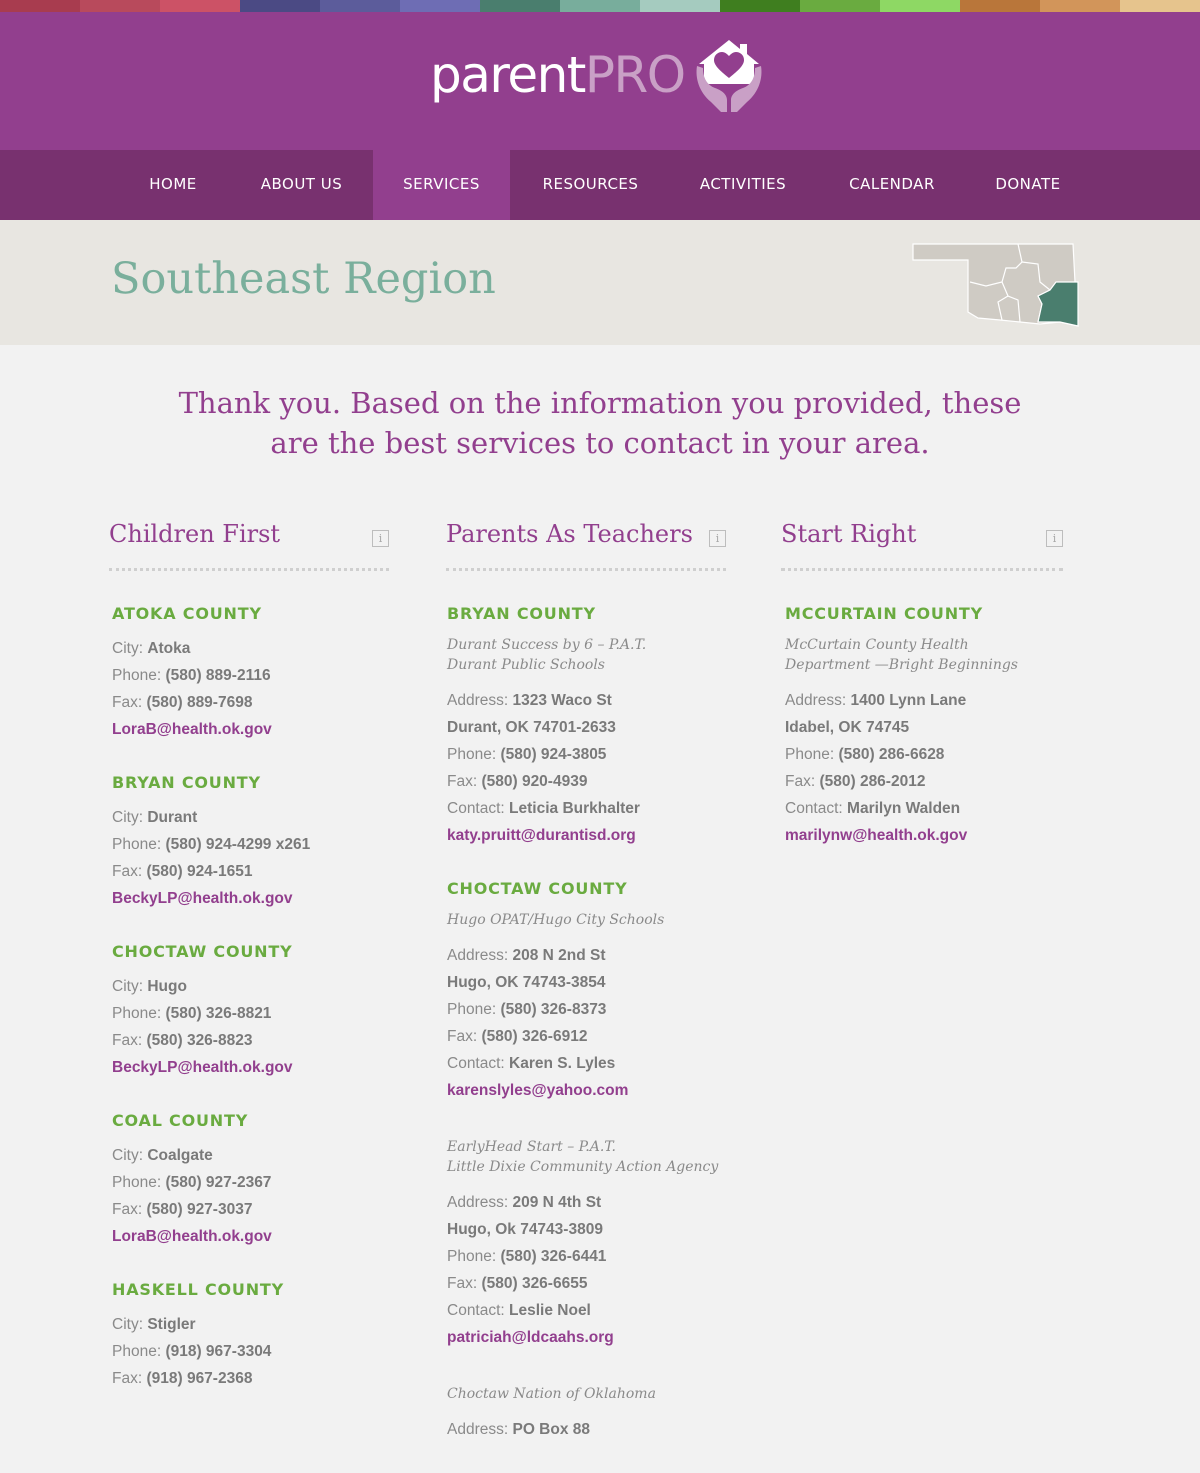 This screenshot has height=1473, width=1200. What do you see at coordinates (173, 185) in the screenshot?
I see `nav-home: HOME` at bounding box center [173, 185].